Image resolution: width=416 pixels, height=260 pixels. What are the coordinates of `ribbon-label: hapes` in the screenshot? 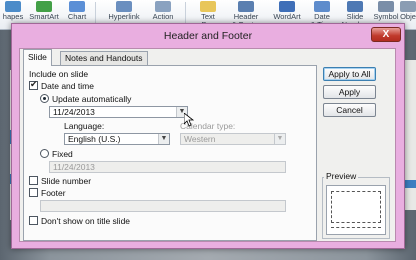 It's located at (13, 16).